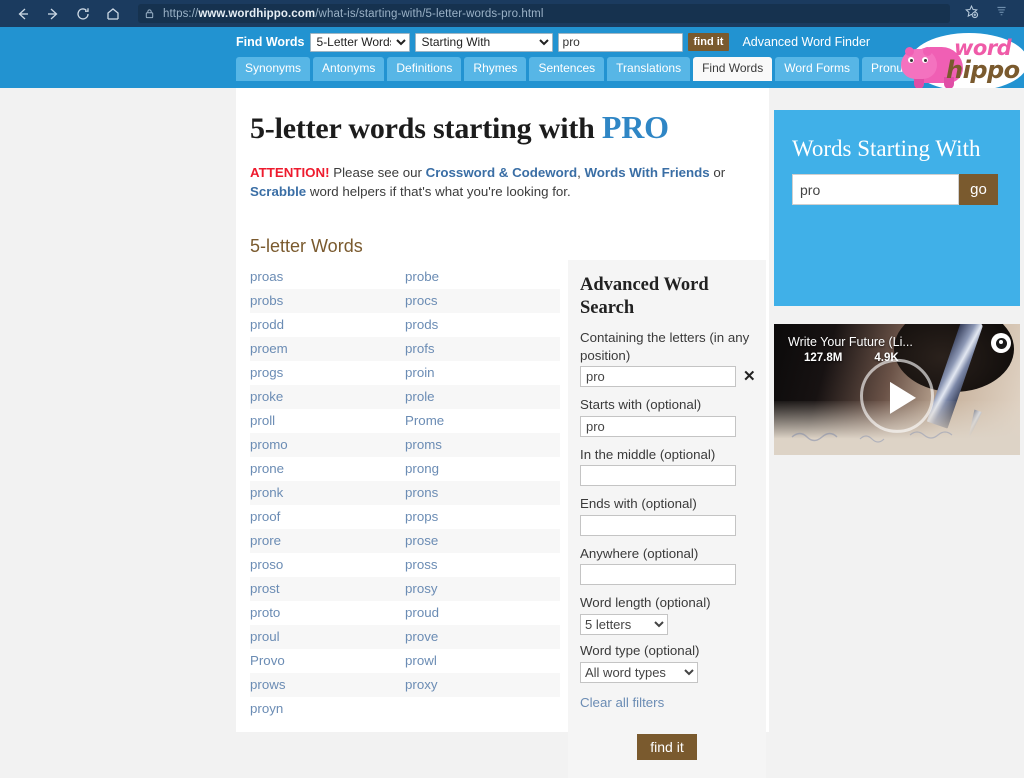 The image size is (1024, 778). I want to click on word-link: proyn, so click(266, 708).